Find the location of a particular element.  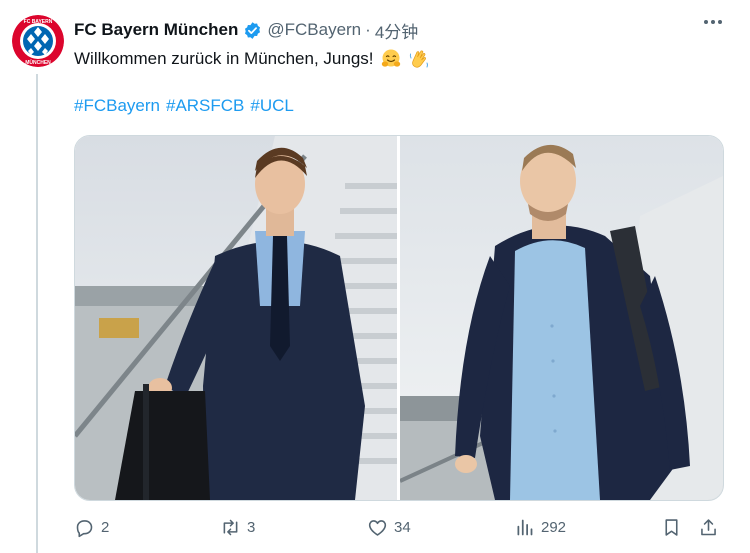

heart-icon is located at coordinates (377, 527).